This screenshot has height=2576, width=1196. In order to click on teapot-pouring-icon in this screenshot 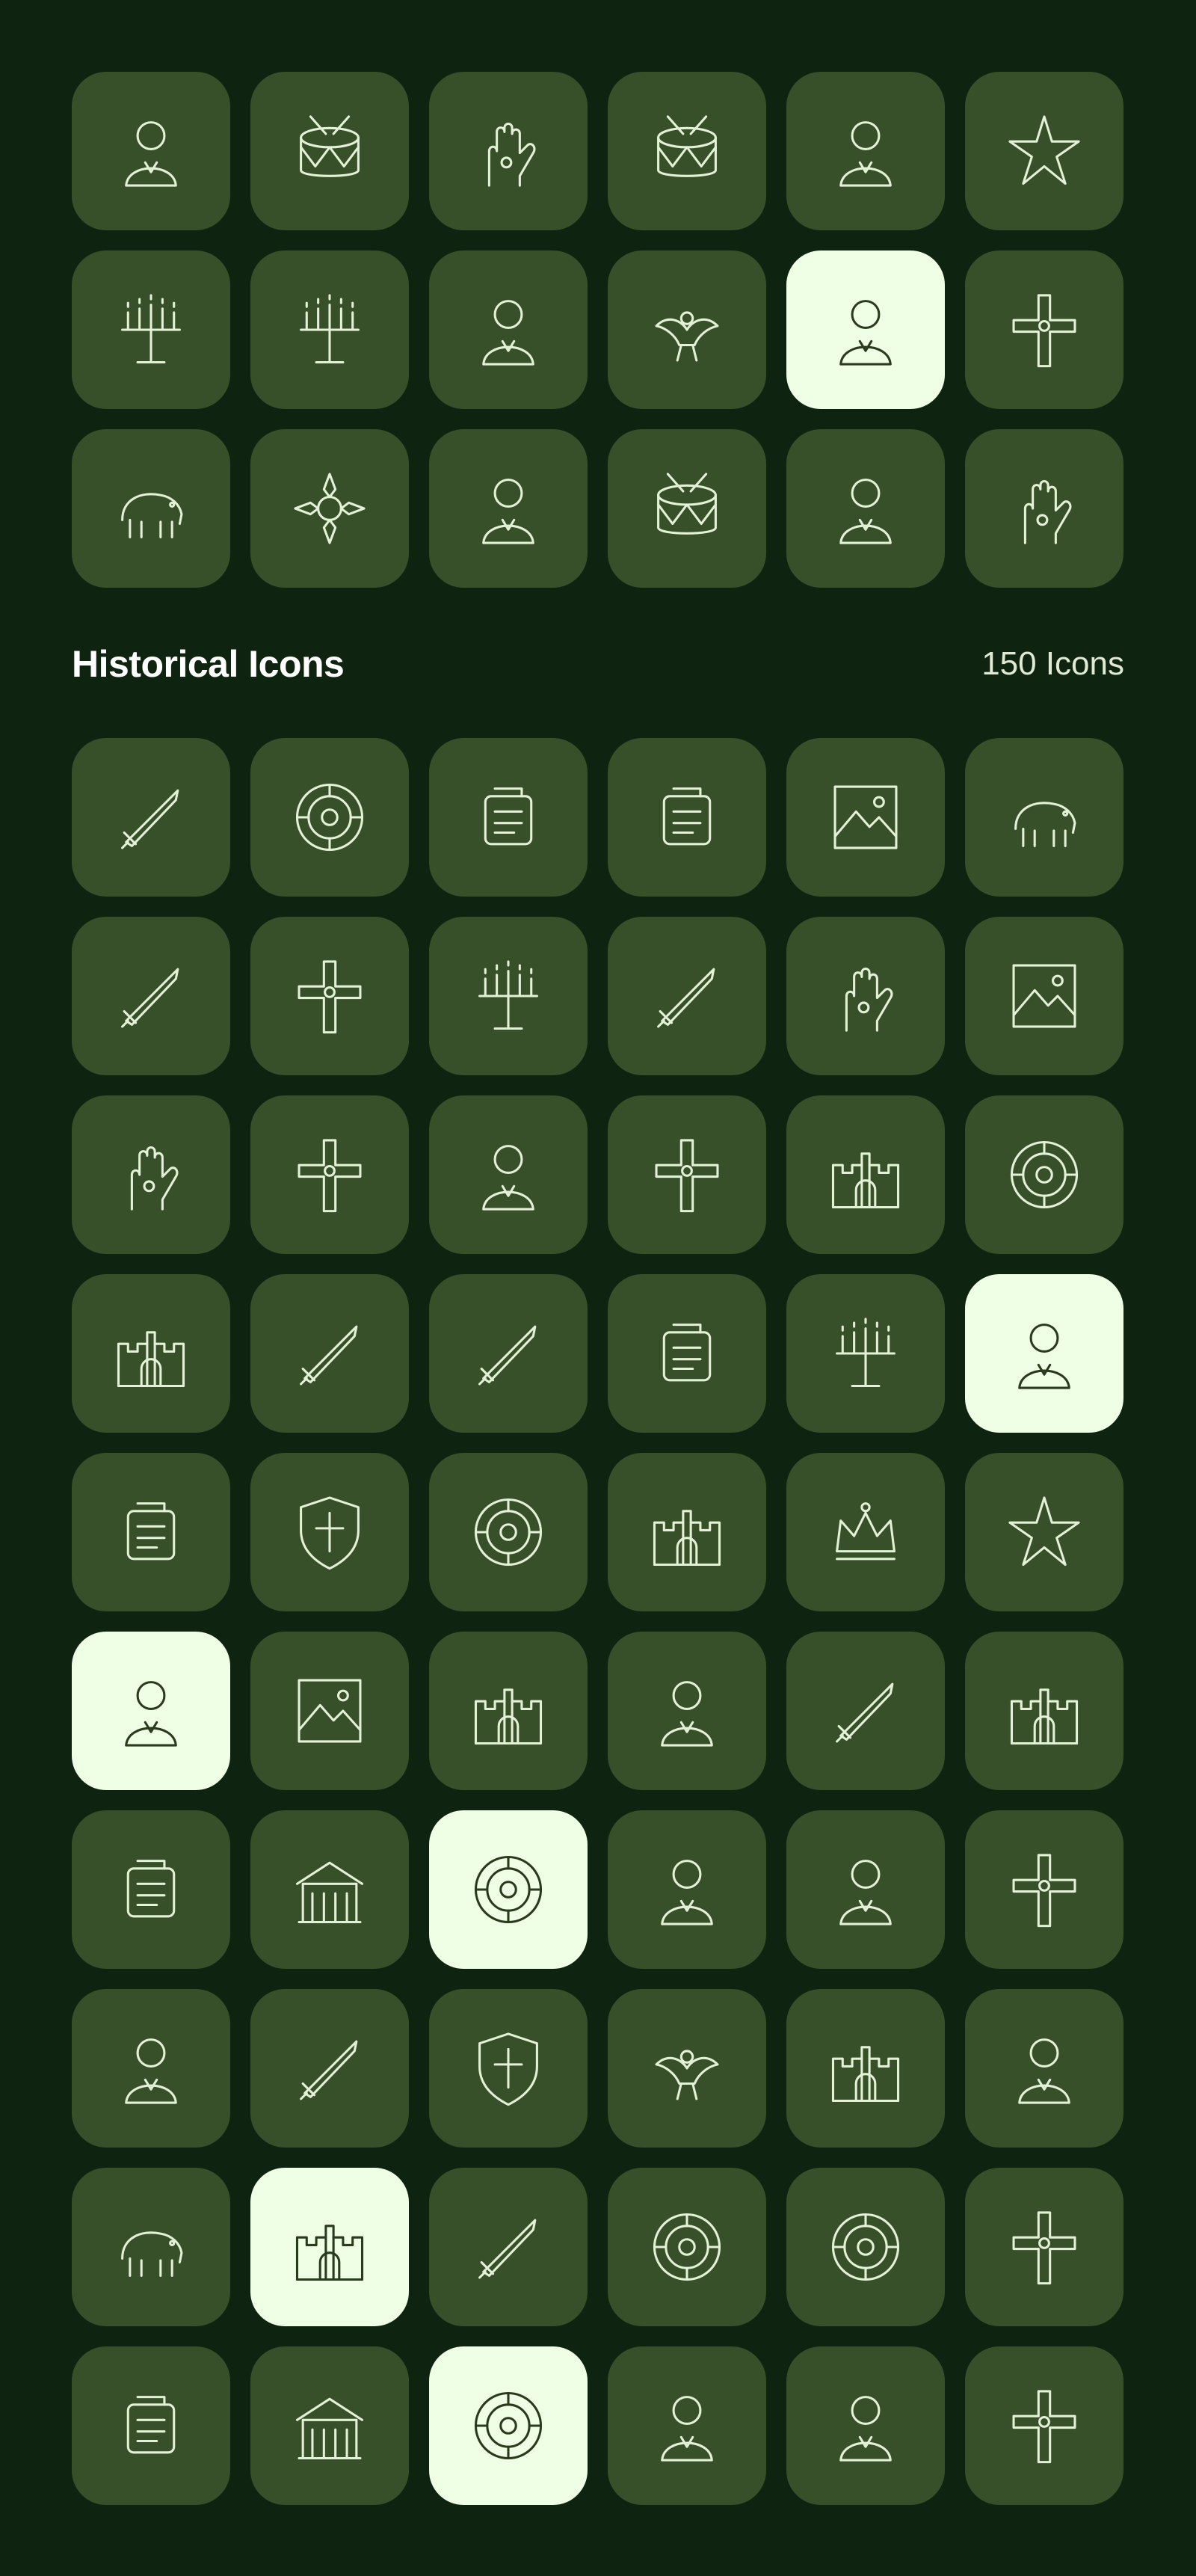, I will do `click(687, 504)`.